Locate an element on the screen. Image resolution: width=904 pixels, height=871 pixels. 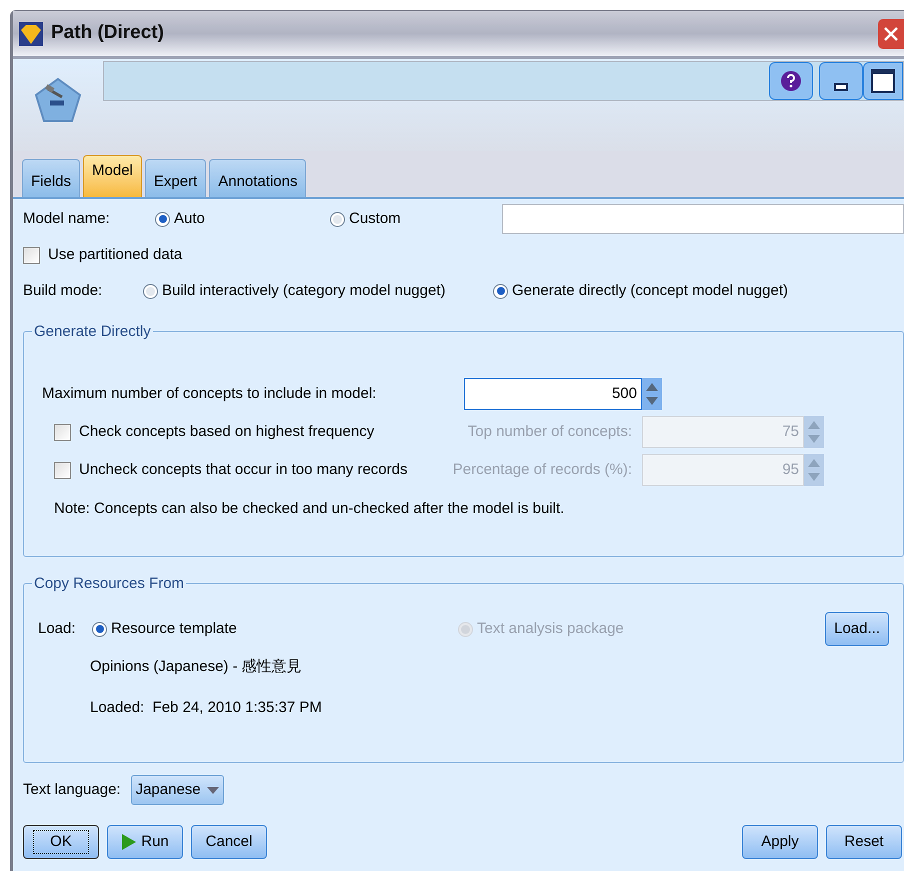
run-button: Run is located at coordinates (145, 842).